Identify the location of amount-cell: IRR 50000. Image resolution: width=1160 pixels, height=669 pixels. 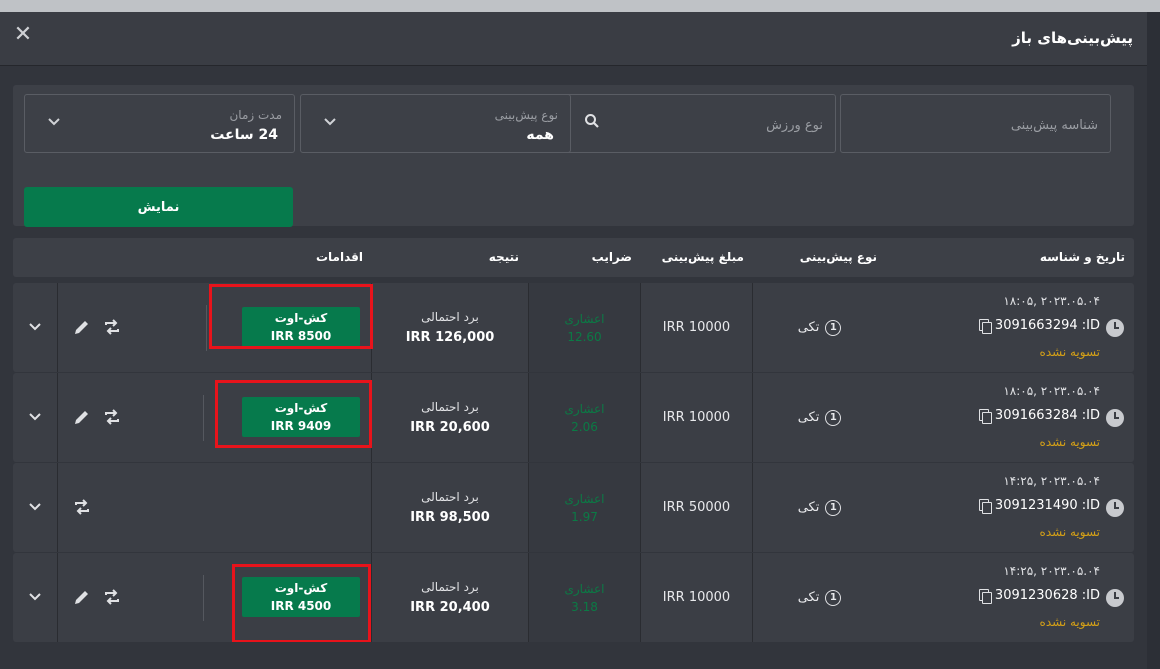
(696, 507).